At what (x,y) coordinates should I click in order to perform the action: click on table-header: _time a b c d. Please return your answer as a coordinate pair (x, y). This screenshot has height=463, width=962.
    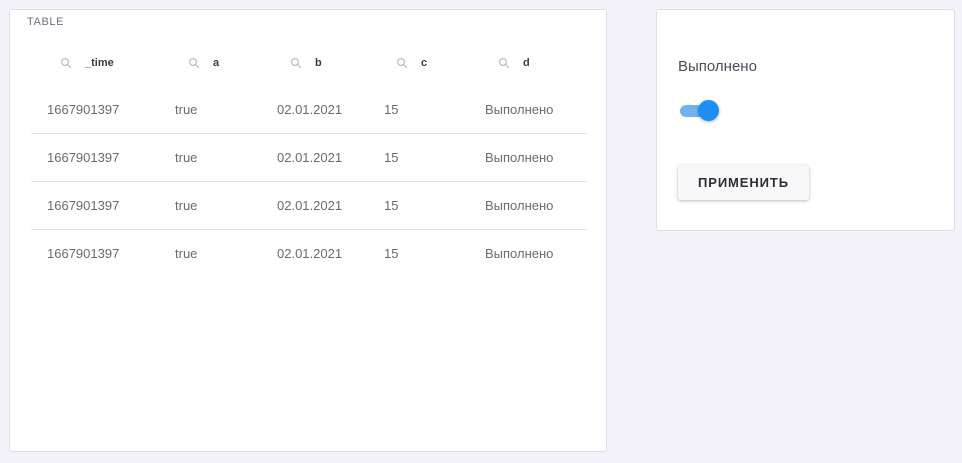
    Looking at the image, I should click on (308, 63).